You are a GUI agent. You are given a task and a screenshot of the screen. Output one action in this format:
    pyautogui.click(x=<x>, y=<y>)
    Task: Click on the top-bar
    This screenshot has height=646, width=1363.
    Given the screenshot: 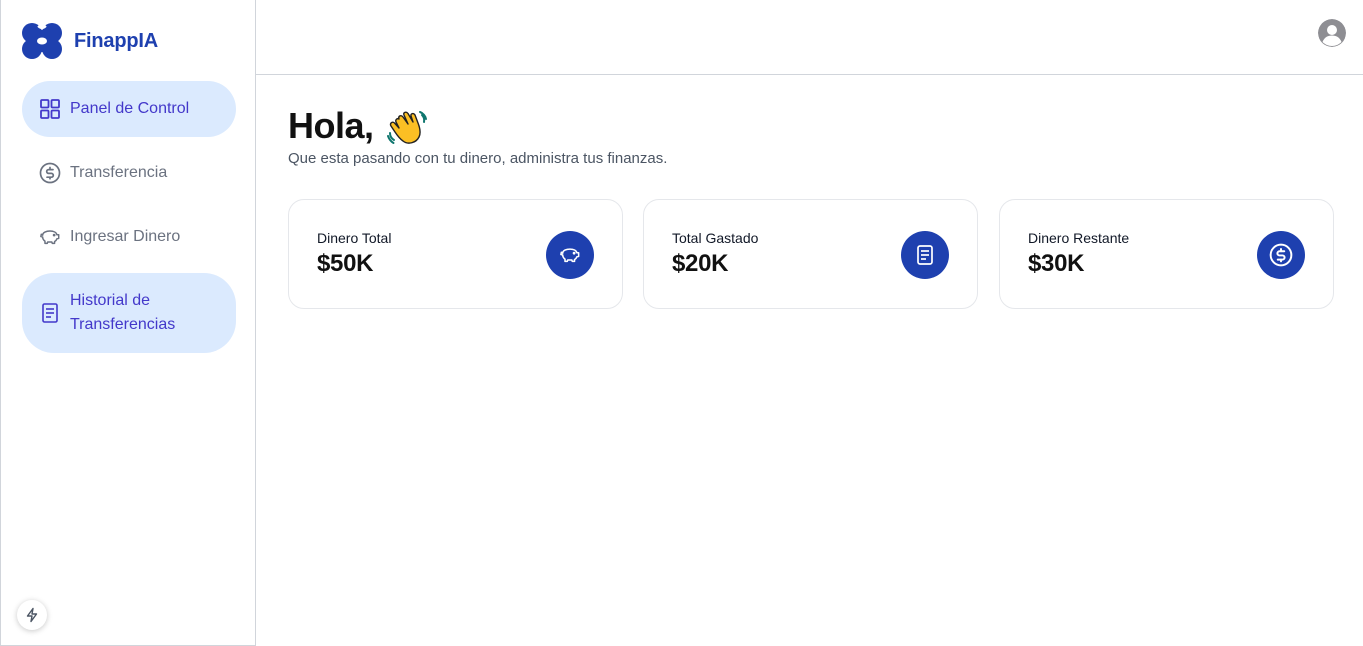 What is the action you would take?
    pyautogui.click(x=809, y=37)
    